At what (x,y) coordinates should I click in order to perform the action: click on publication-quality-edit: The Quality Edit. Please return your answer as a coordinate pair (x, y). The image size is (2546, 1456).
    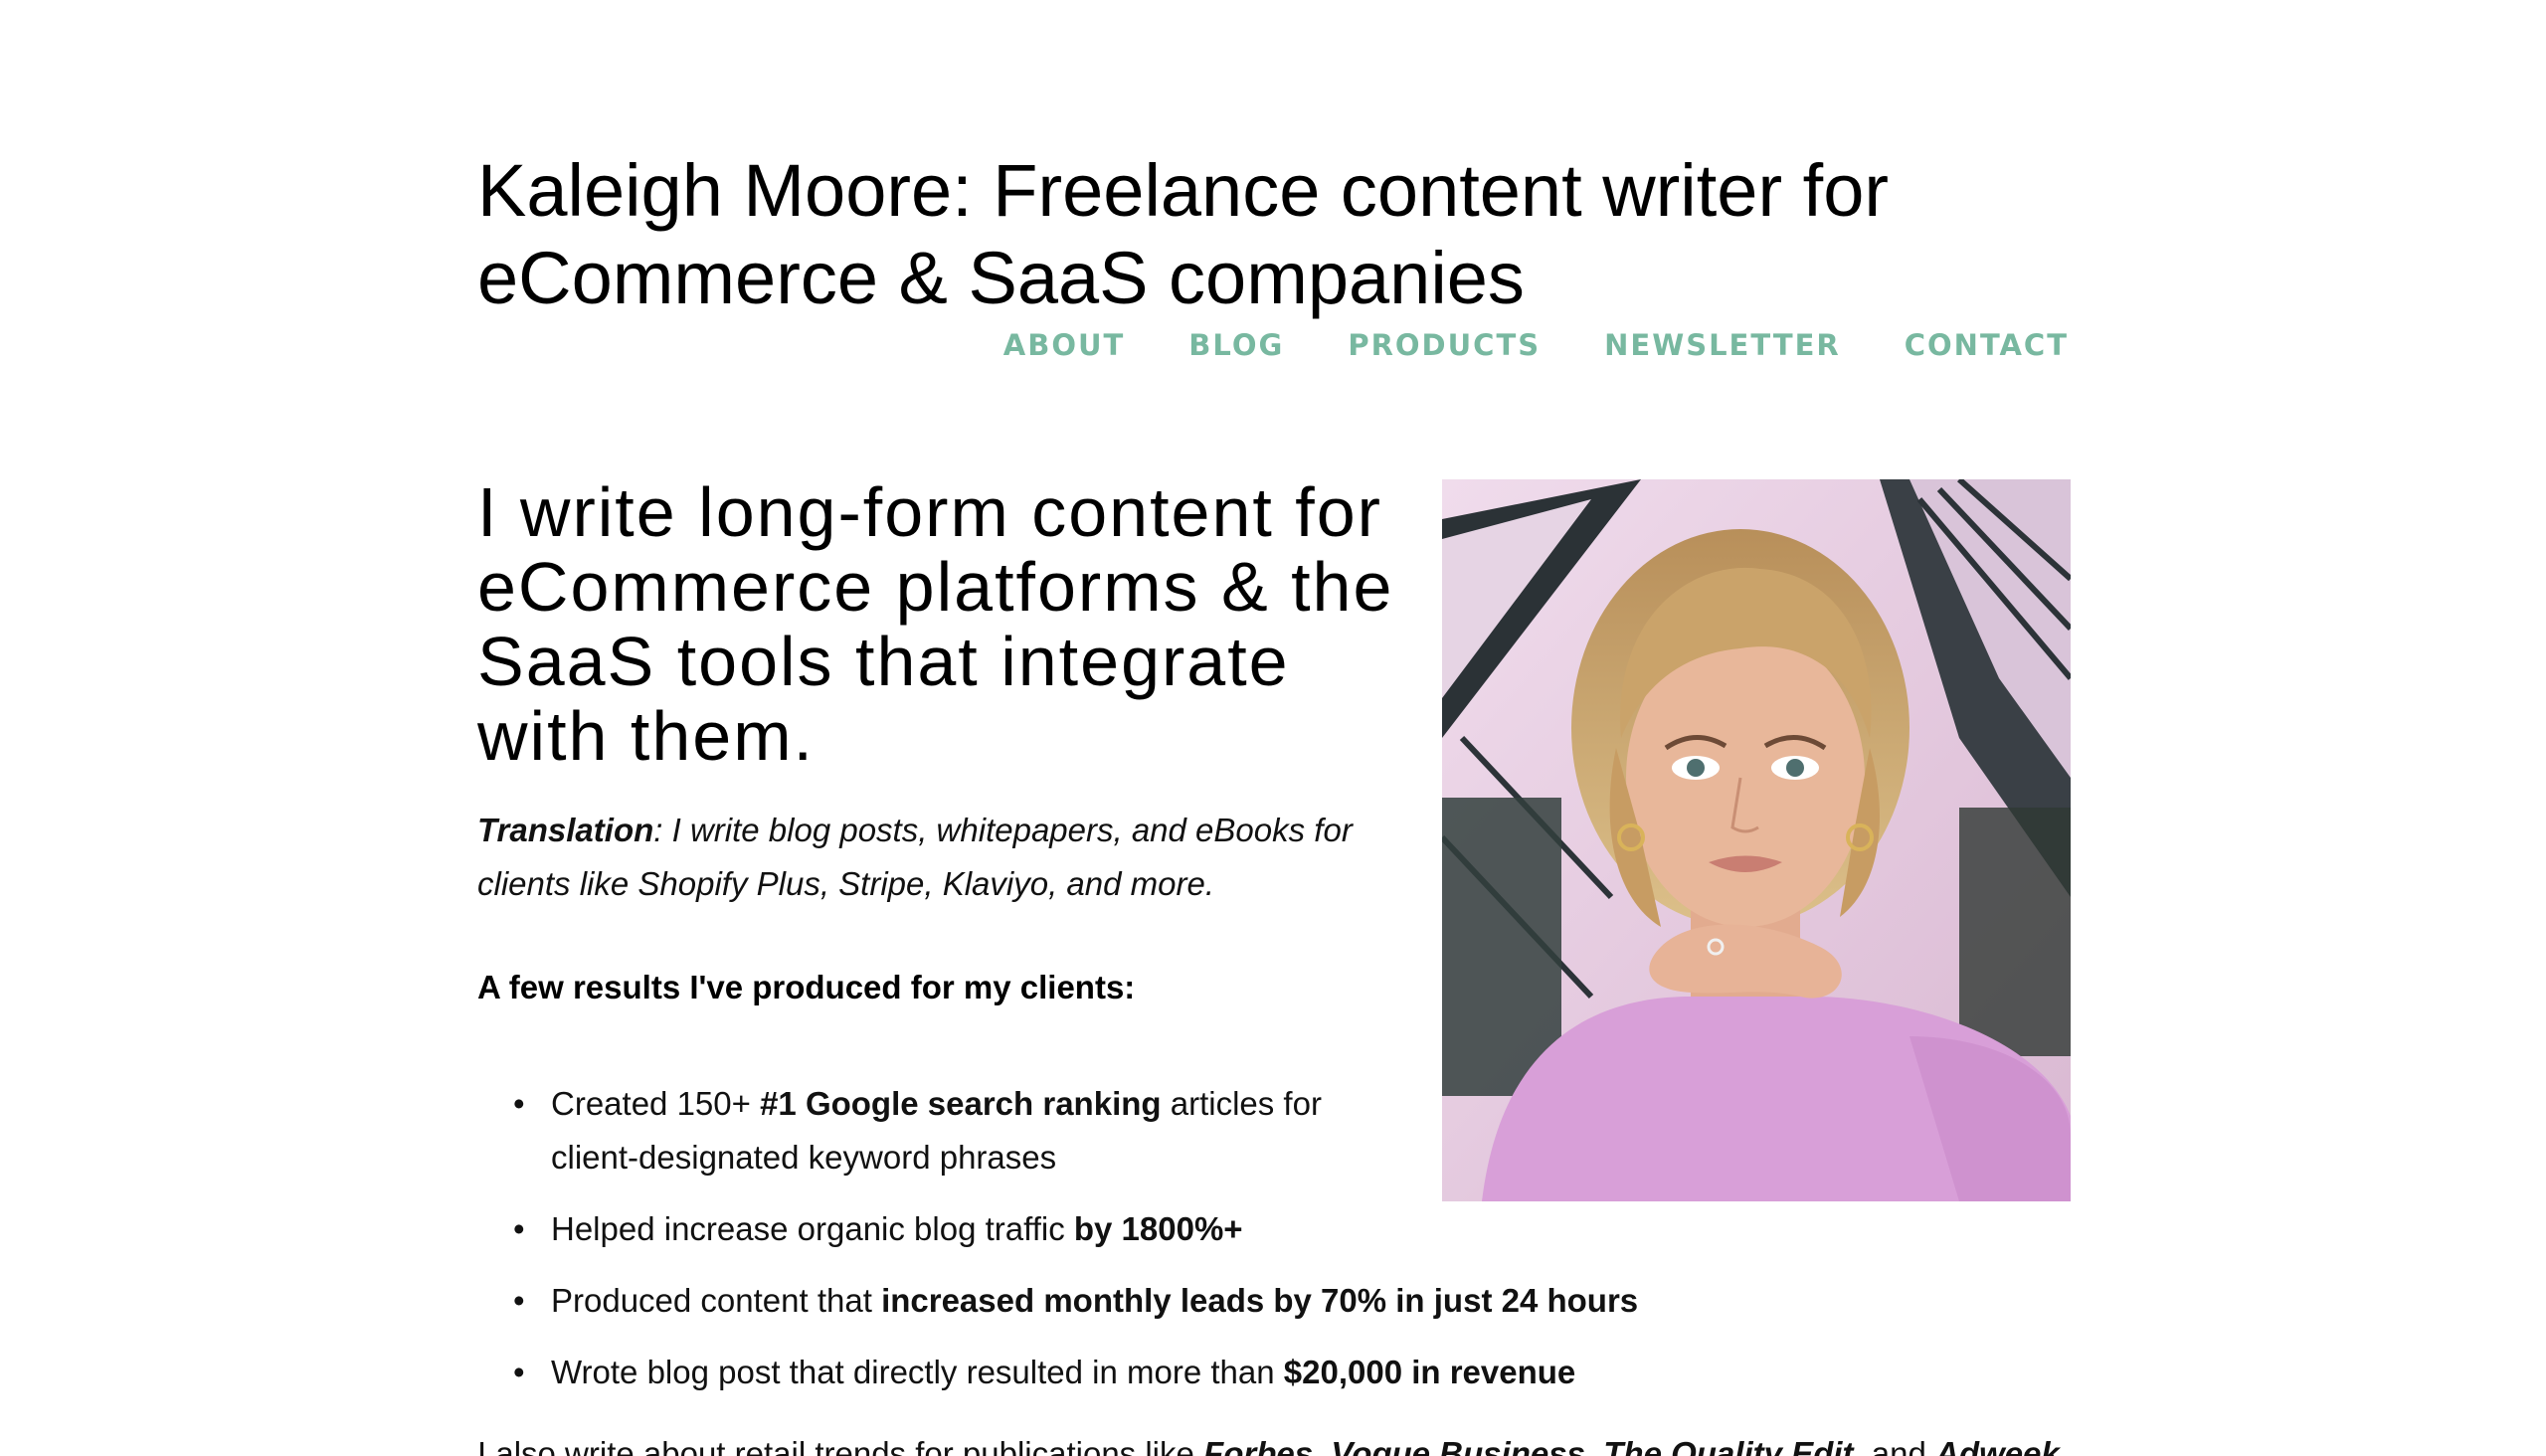
    Looking at the image, I should click on (1728, 1445).